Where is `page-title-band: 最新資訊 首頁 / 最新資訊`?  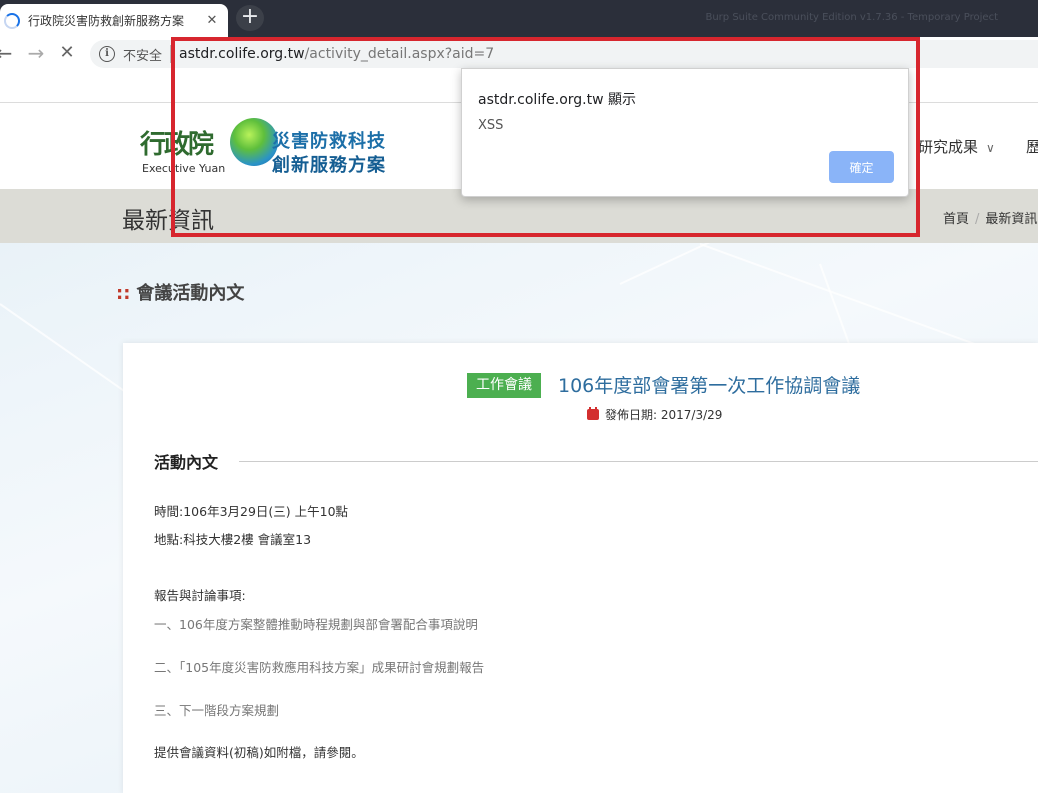 page-title-band: 最新資訊 首頁 / 最新資訊 is located at coordinates (519, 216).